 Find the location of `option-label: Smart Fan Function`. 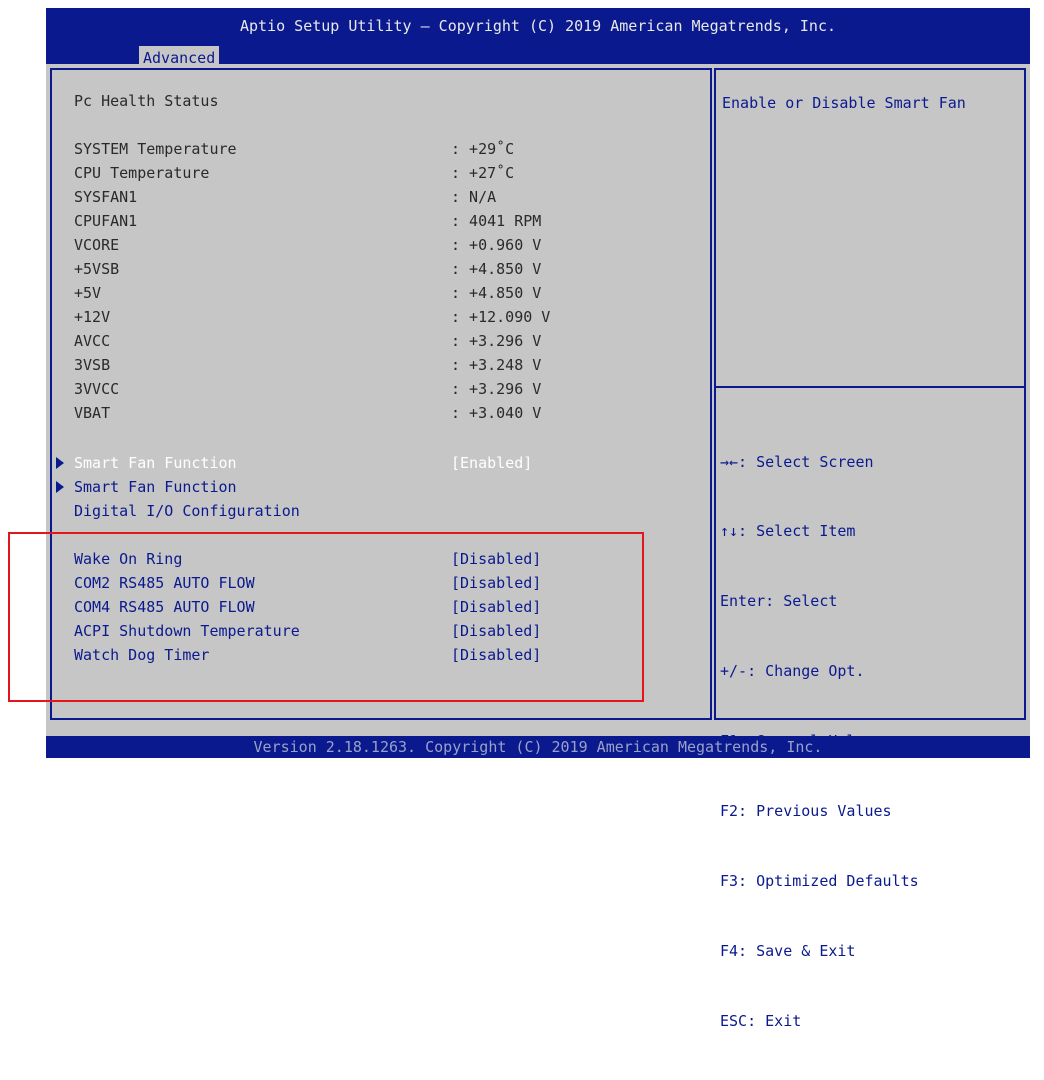

option-label: Smart Fan Function is located at coordinates (155, 463).